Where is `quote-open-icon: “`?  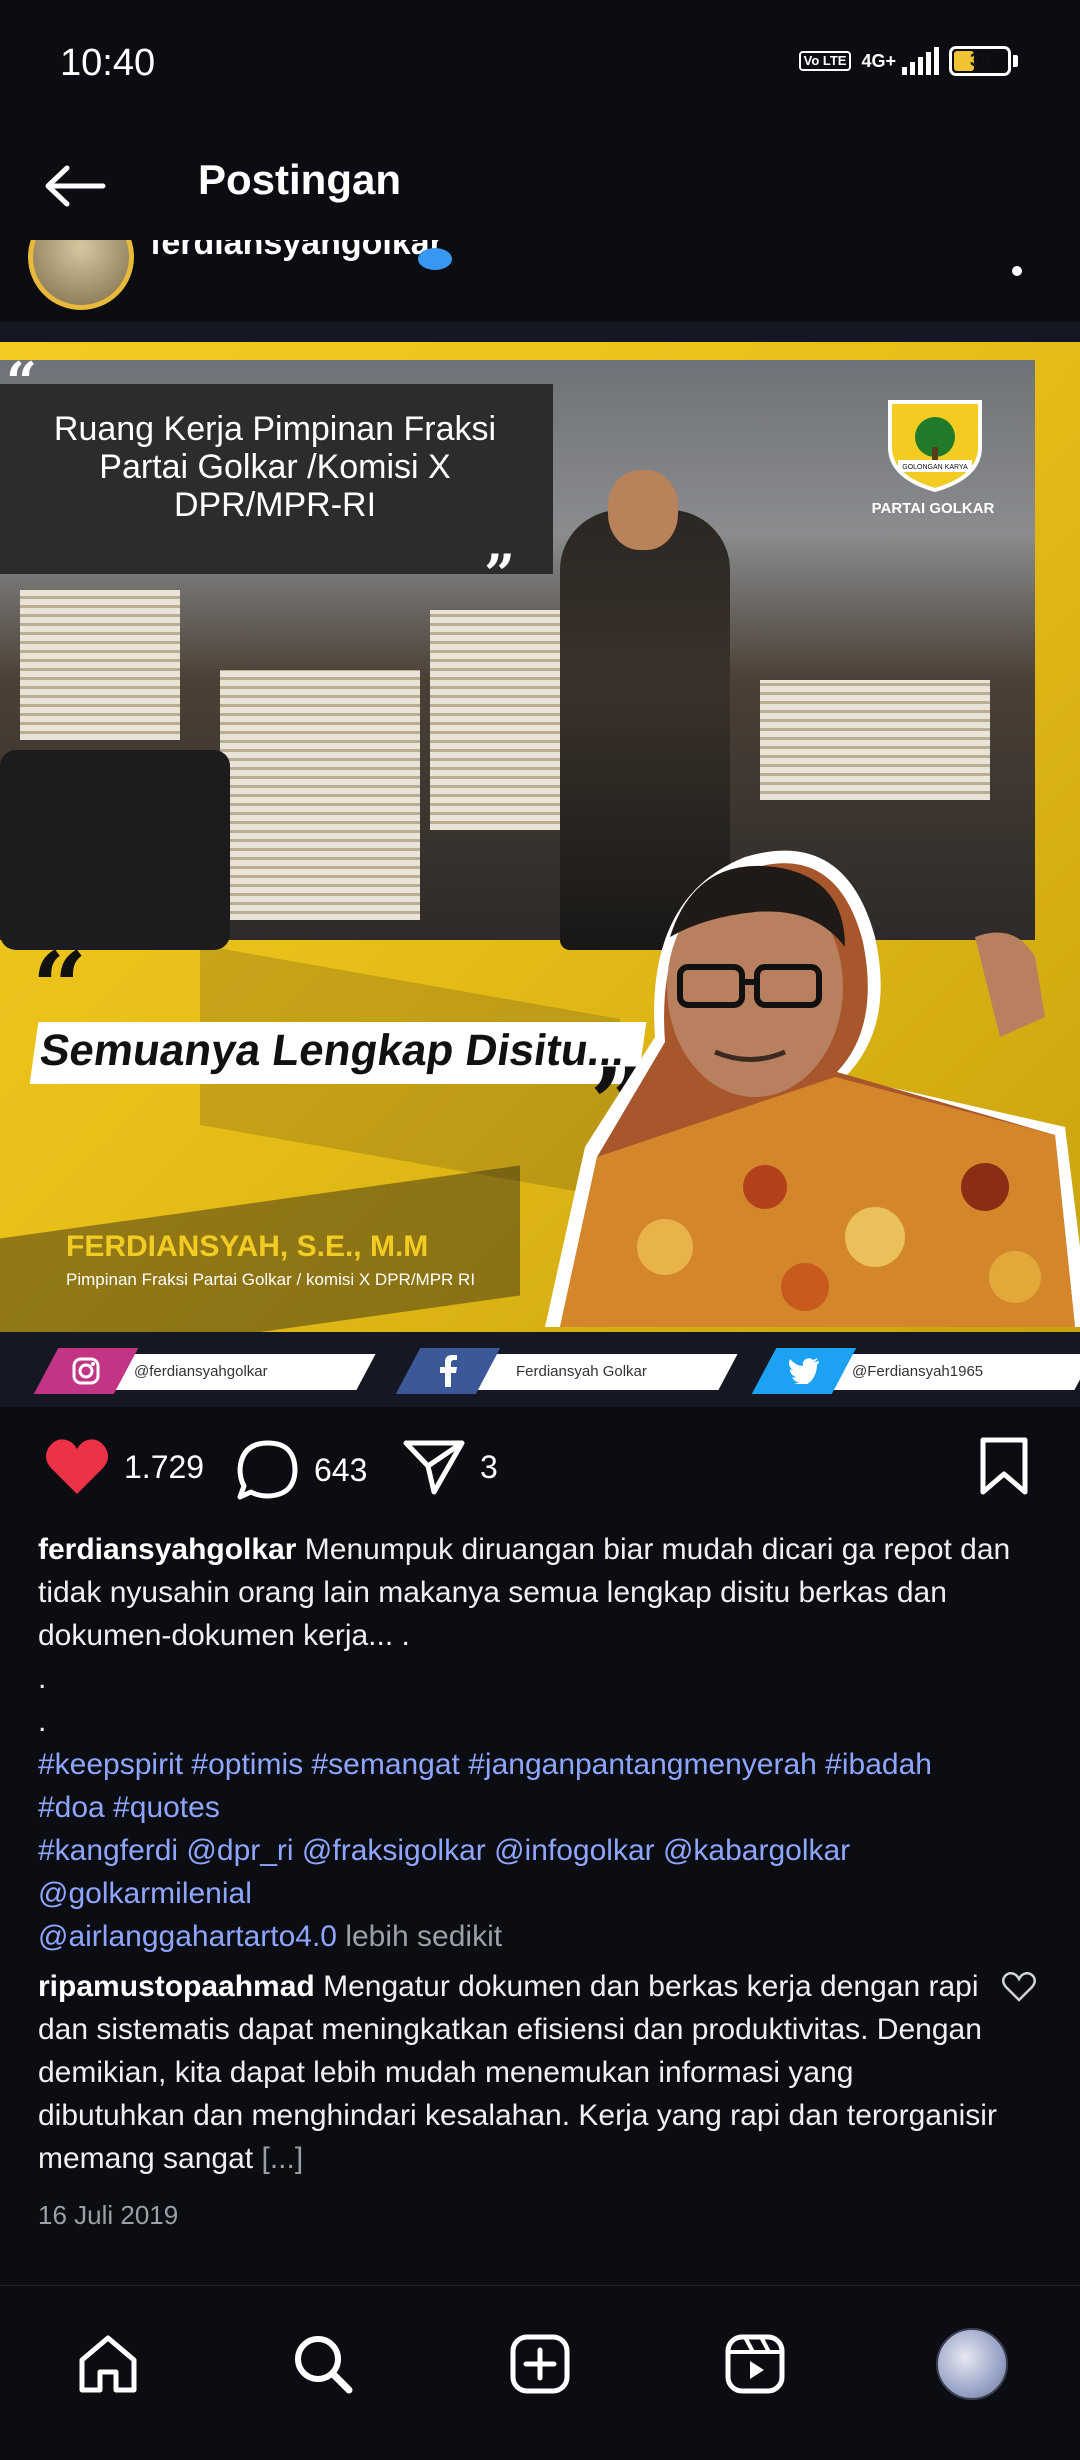
quote-open-icon: “ is located at coordinates (22, 382).